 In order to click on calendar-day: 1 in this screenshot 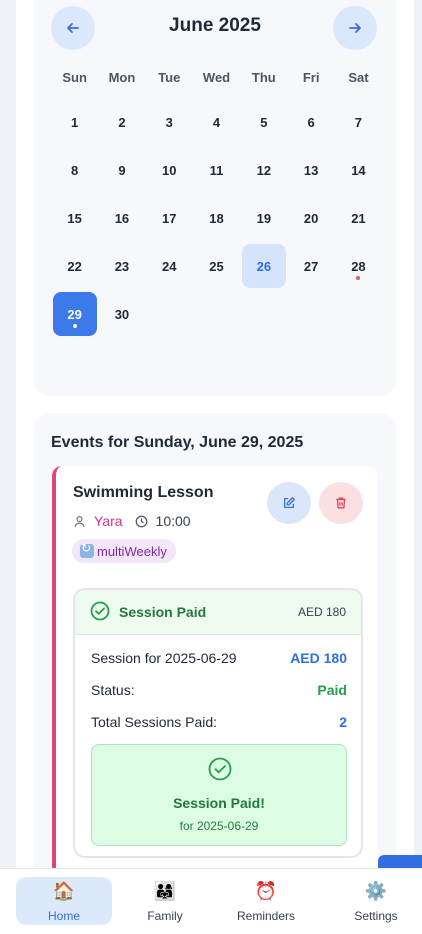, I will do `click(74, 122)`.